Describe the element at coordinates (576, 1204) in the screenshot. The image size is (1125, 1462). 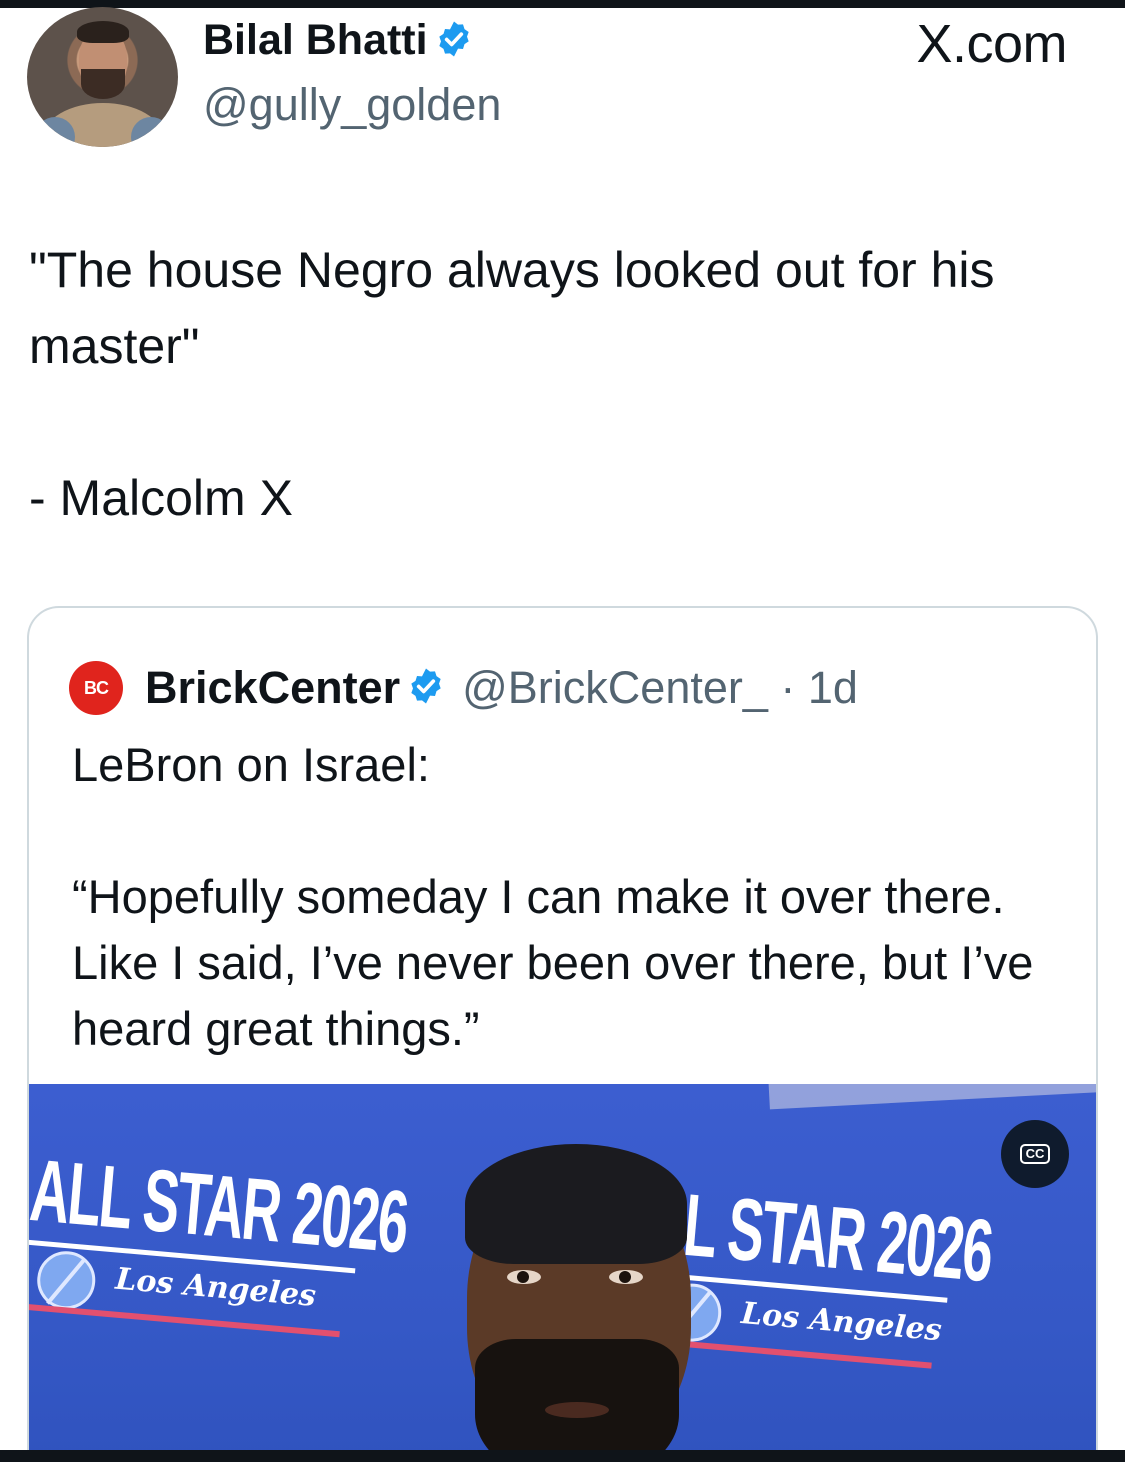
I see `person-headband` at that location.